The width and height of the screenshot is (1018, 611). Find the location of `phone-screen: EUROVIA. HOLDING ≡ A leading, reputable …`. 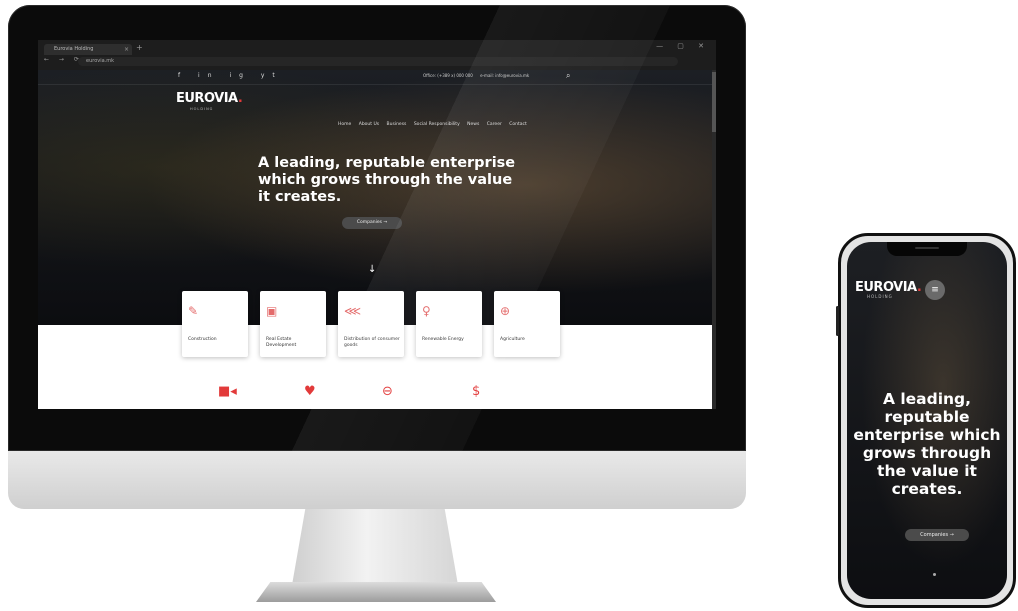

phone-screen: EUROVIA. HOLDING ≡ A leading, reputable … is located at coordinates (927, 420).